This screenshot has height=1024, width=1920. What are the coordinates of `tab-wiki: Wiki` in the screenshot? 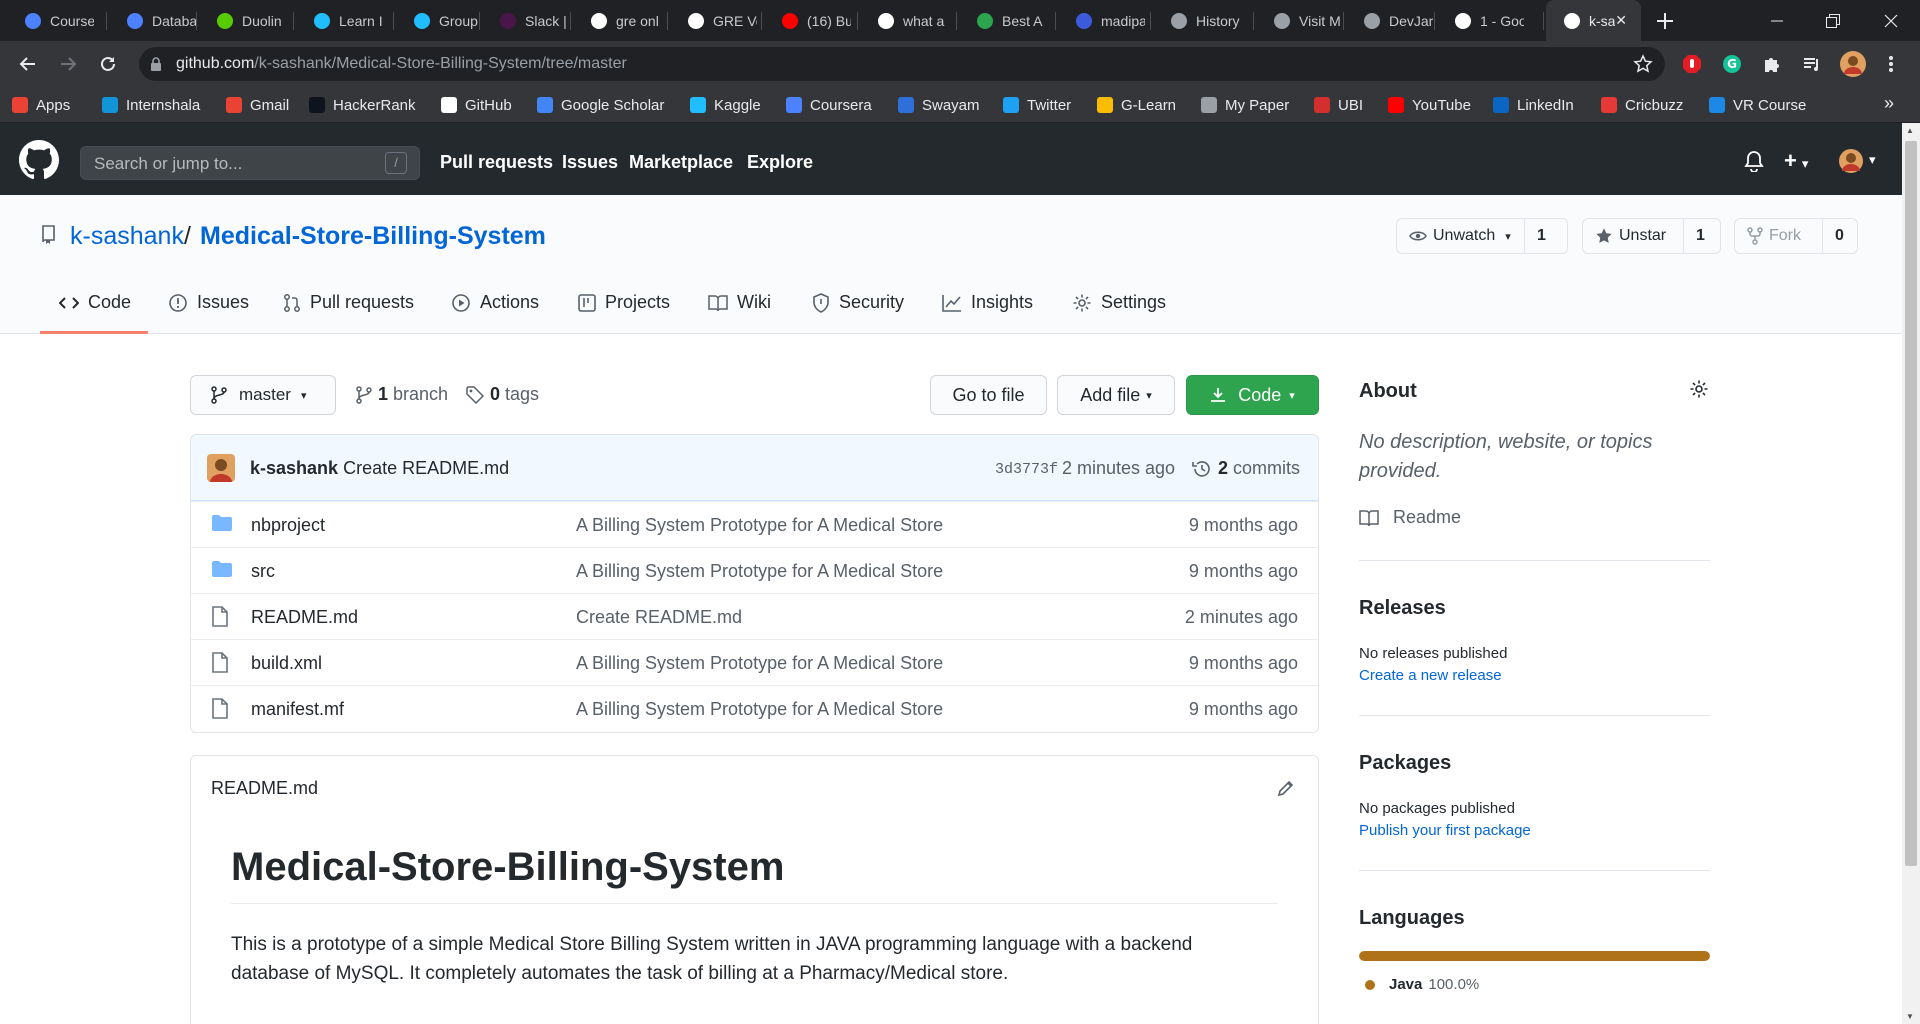 It's located at (739, 302).